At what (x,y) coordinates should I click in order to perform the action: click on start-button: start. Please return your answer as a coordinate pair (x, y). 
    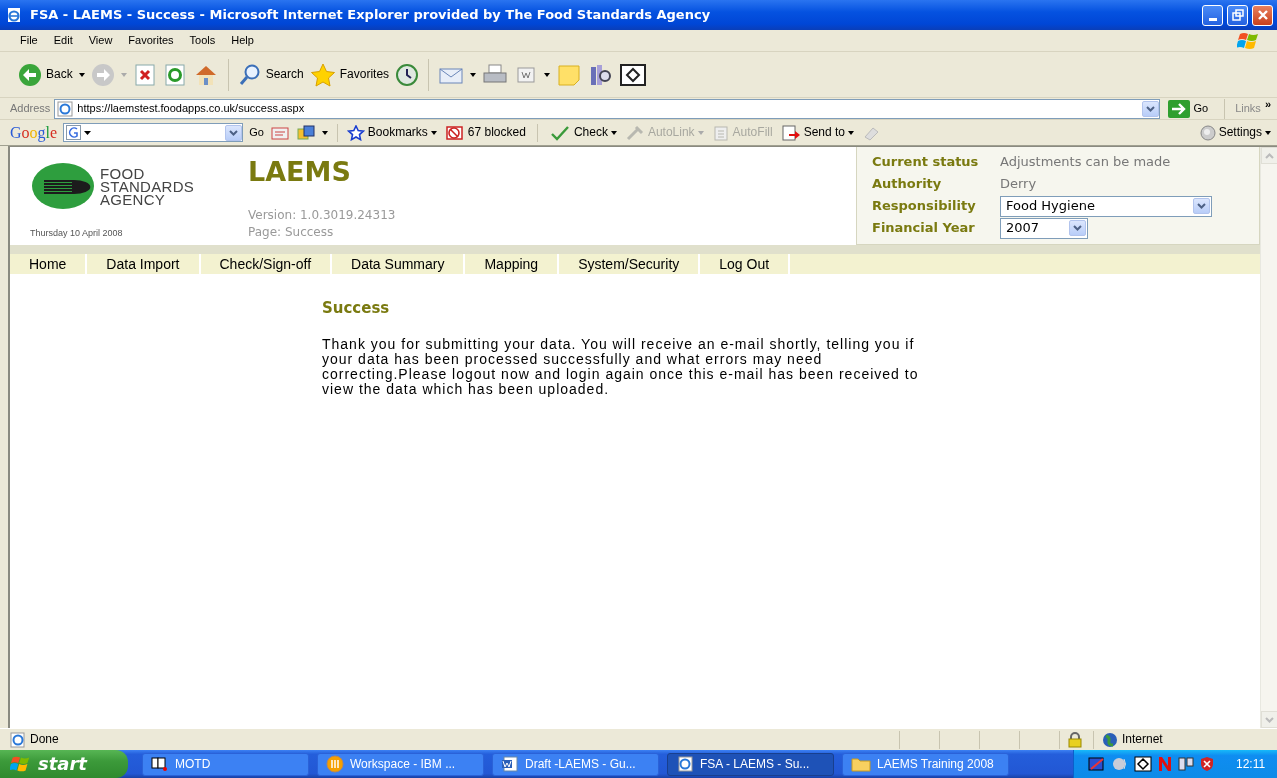
    Looking at the image, I should click on (64, 764).